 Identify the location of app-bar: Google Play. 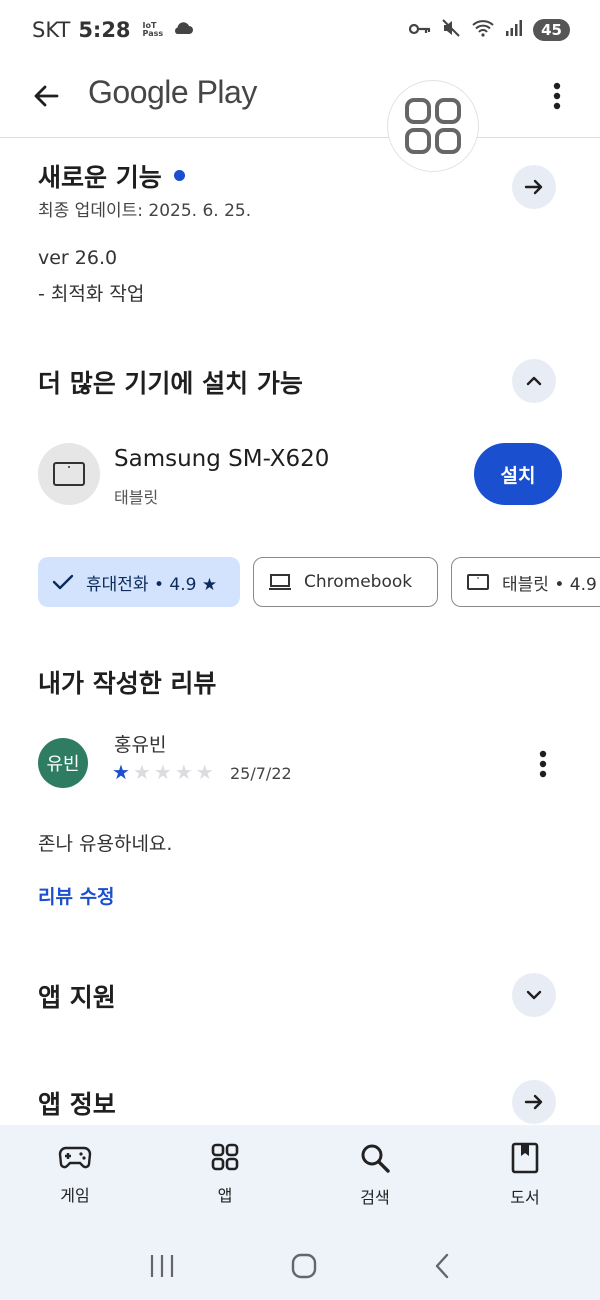
(300, 116).